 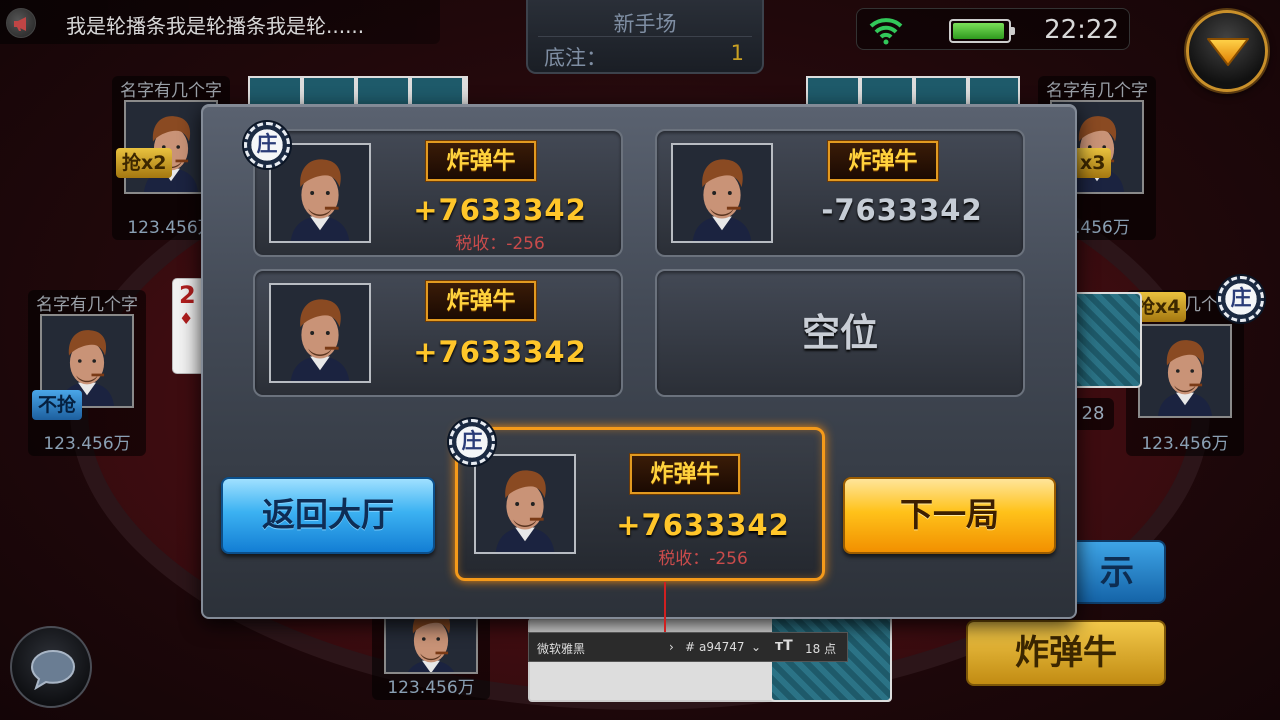 I want to click on color-input: a94747, so click(x=722, y=647).